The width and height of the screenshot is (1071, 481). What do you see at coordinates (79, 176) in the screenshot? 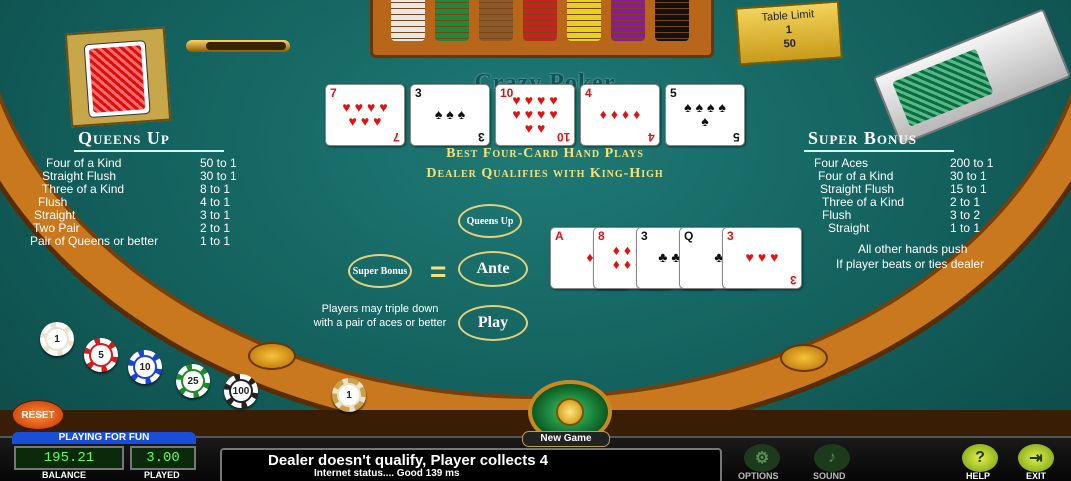
I see `paytable-hand: Straight Flush` at bounding box center [79, 176].